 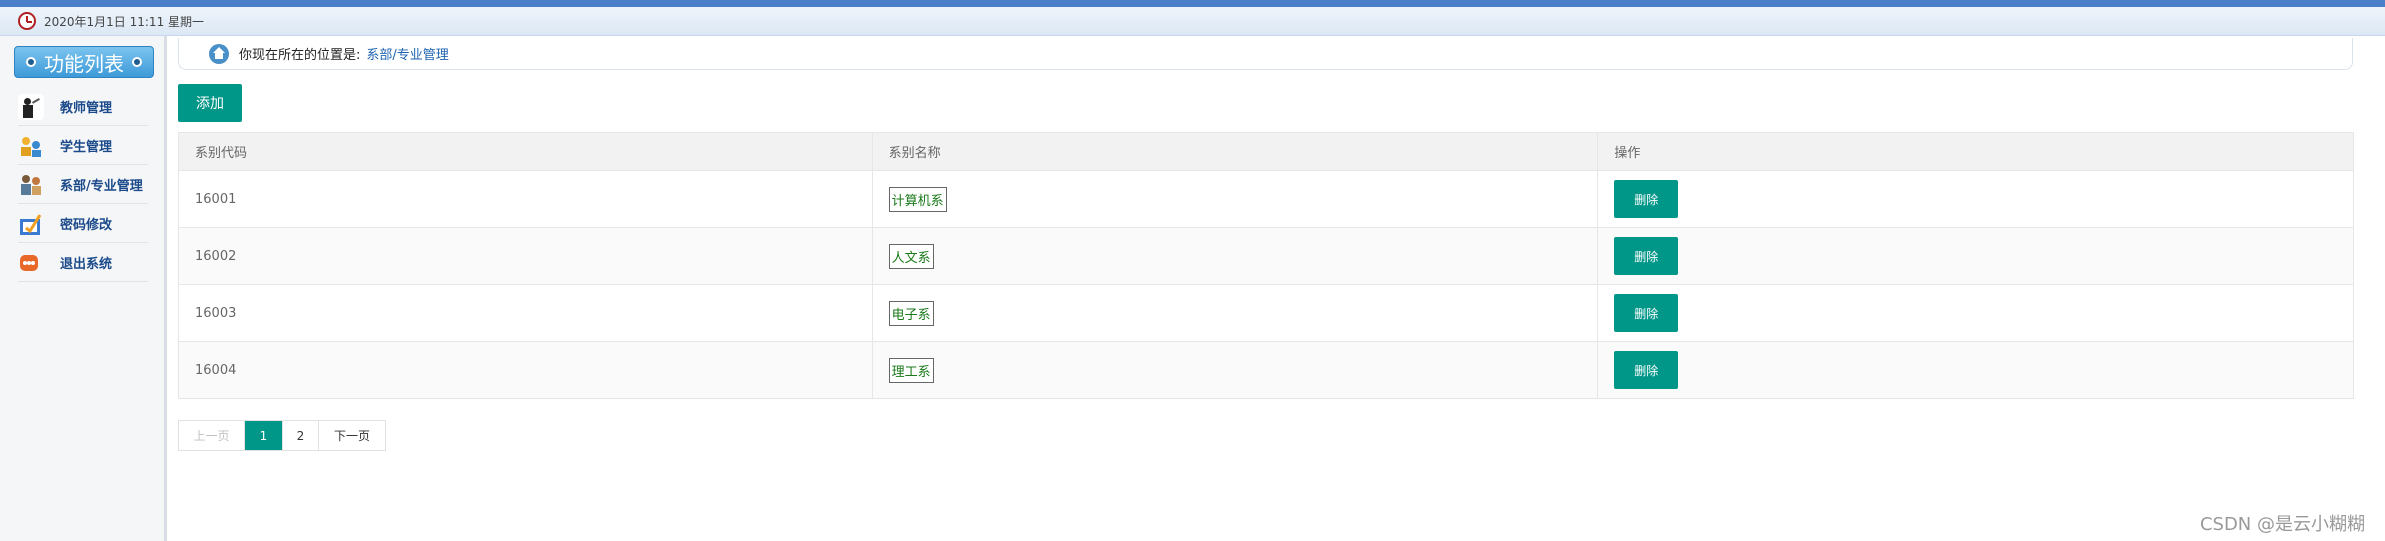 What do you see at coordinates (525, 370) in the screenshot?
I see `department-code: 16004` at bounding box center [525, 370].